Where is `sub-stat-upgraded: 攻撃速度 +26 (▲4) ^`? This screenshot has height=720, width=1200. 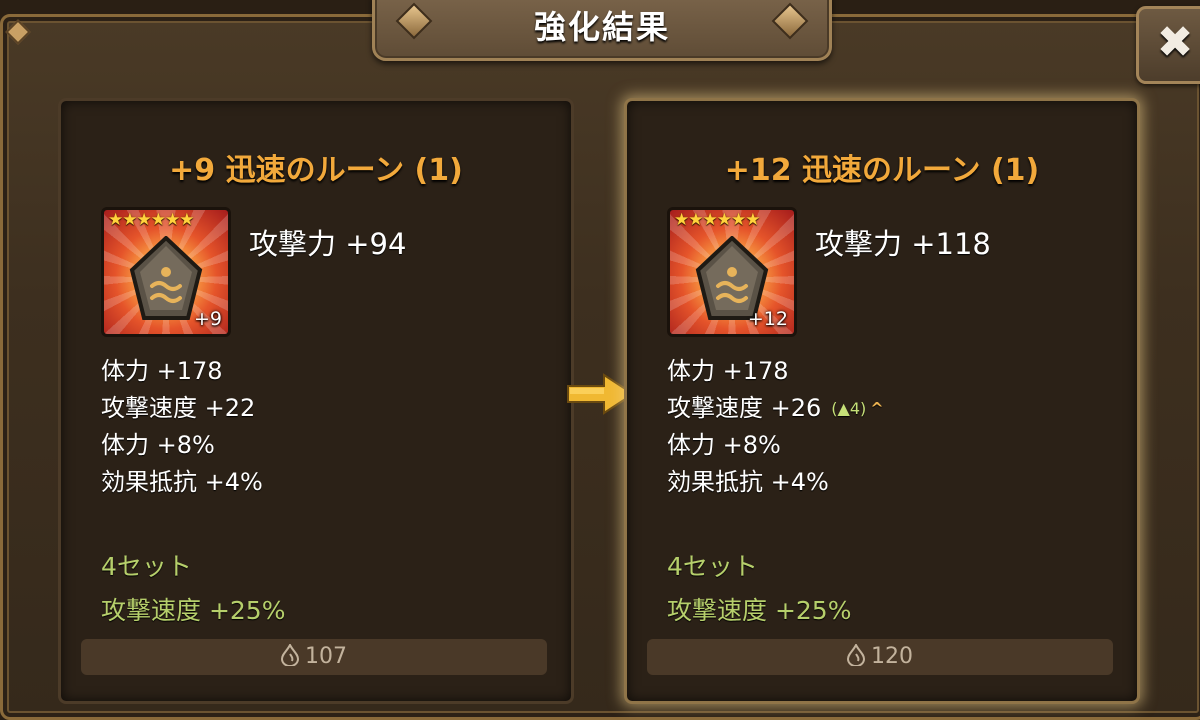 sub-stat-upgraded: 攻撃速度 +26 (▲4) ^ is located at coordinates (775, 408).